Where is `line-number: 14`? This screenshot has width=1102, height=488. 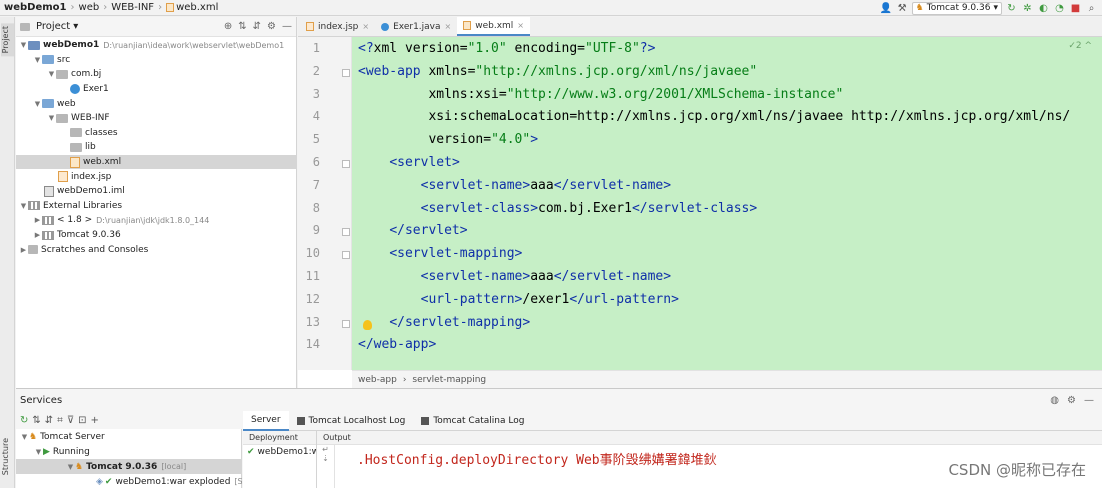
line-number: 14 is located at coordinates (309, 344).